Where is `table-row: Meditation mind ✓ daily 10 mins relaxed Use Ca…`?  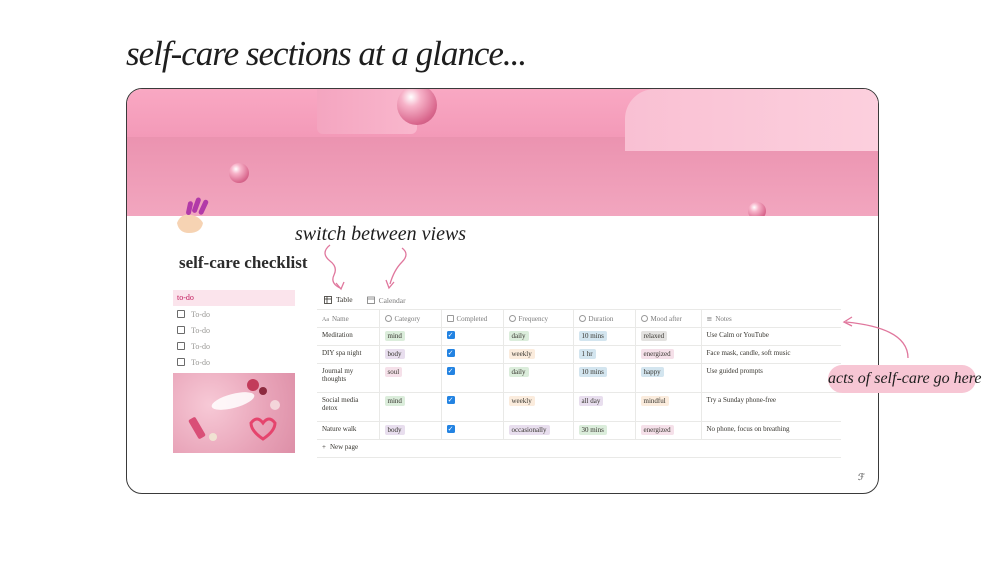
table-row: Meditation mind ✓ daily 10 mins relaxed Use Ca… is located at coordinates (579, 336).